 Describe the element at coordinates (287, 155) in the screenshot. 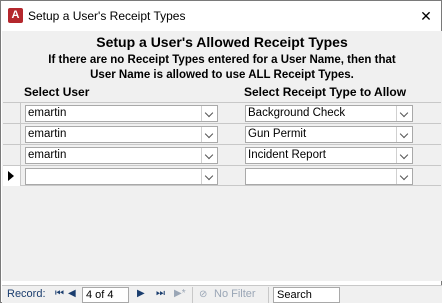

I see `receipt-type-value: Incident Report` at that location.